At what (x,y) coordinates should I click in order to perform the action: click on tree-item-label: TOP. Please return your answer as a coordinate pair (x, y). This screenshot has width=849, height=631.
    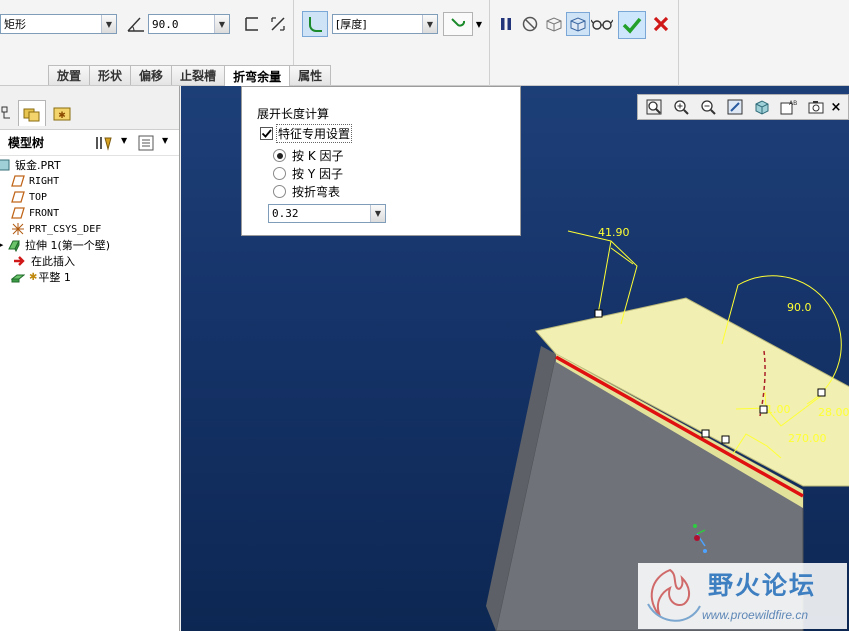
    Looking at the image, I should click on (38, 197).